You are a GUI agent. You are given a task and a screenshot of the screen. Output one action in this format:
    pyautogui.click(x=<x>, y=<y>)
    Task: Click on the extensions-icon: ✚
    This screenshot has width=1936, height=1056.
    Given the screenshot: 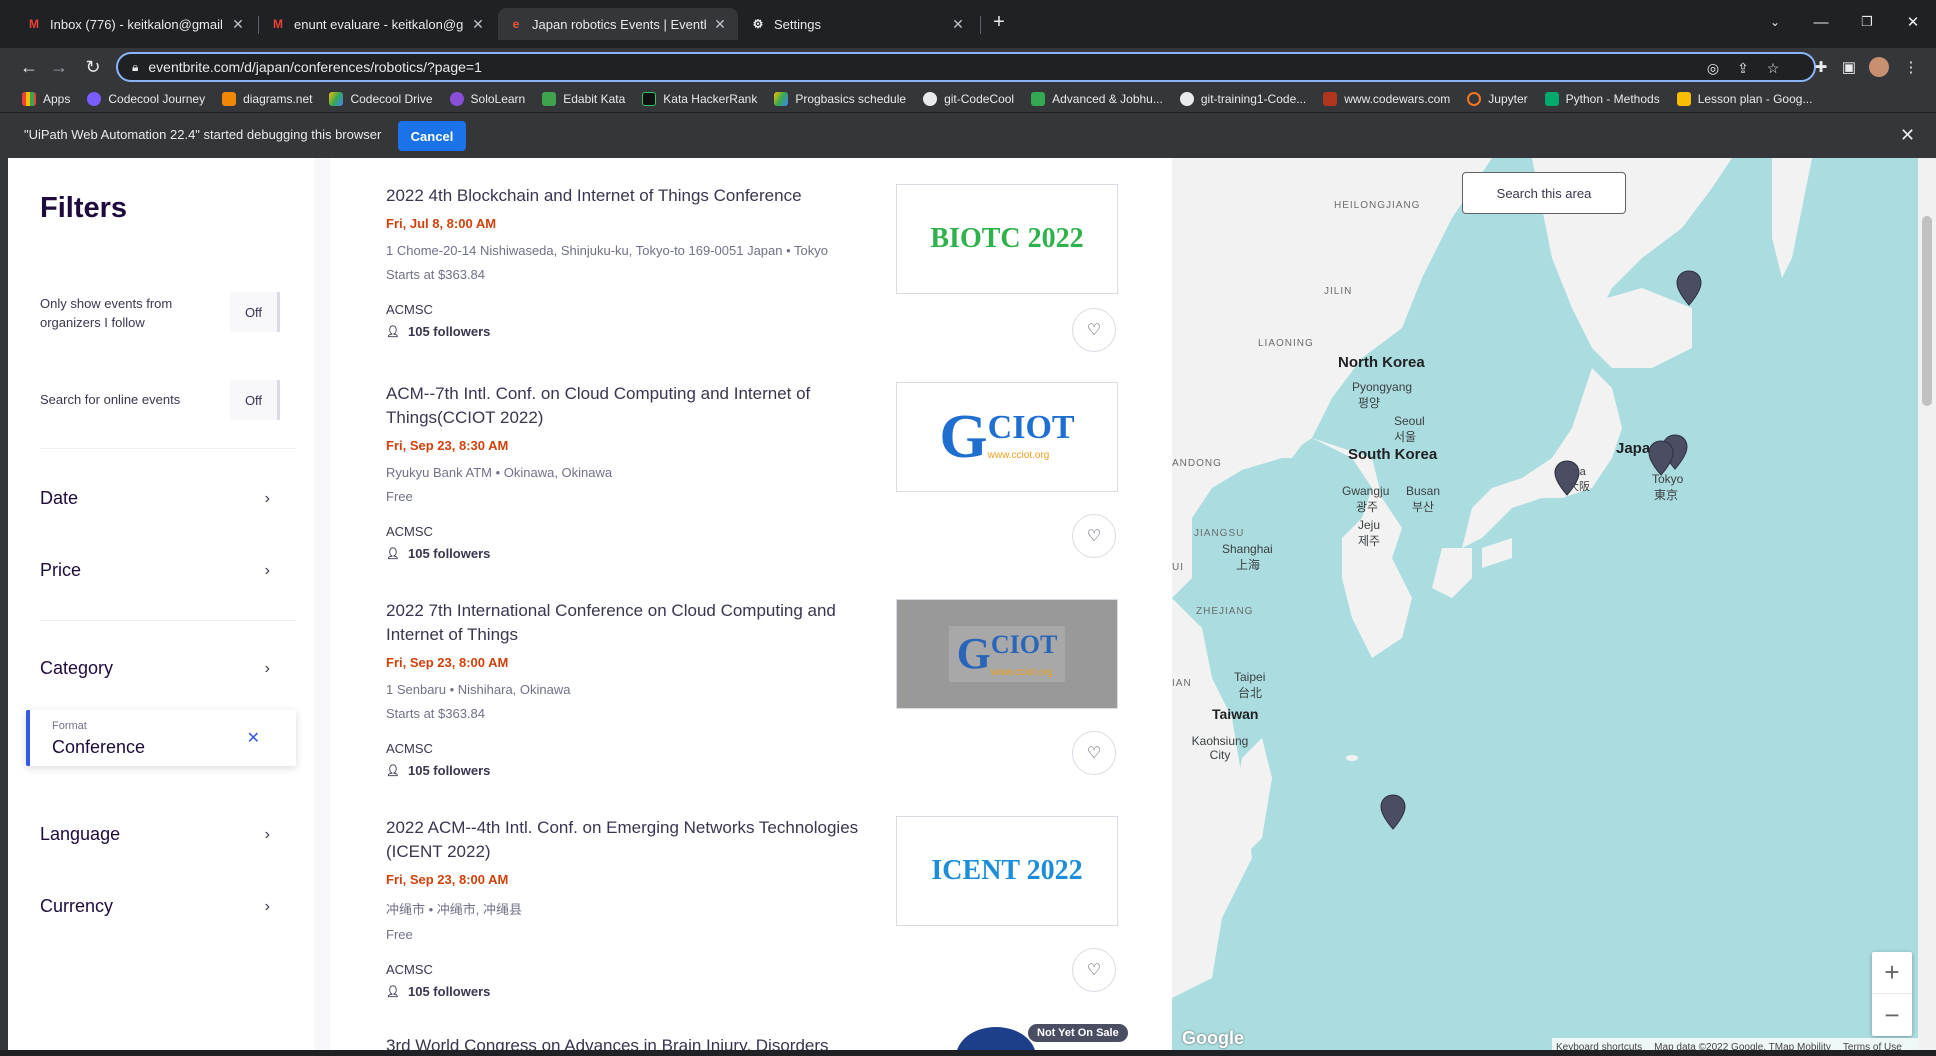 What is the action you would take?
    pyautogui.click(x=1821, y=67)
    